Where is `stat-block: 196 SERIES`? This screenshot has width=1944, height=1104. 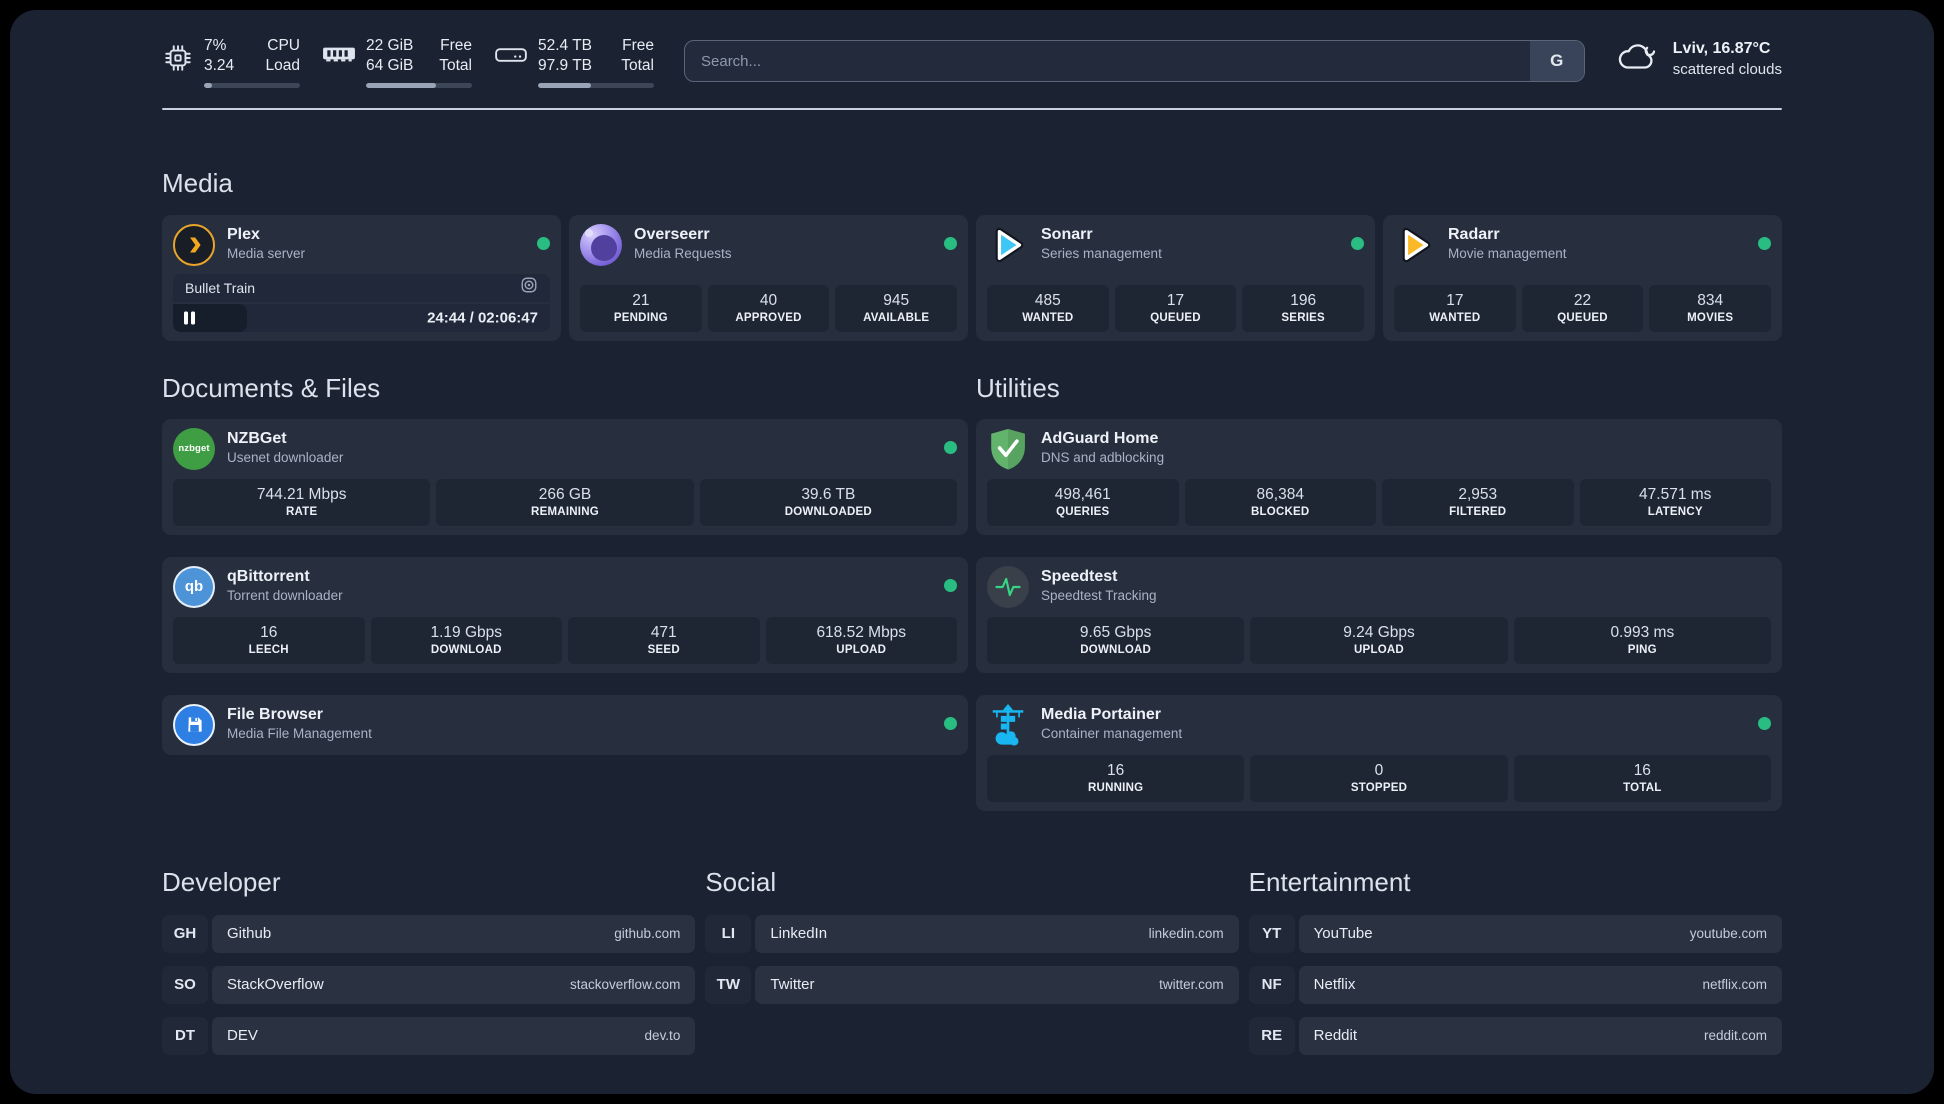 stat-block: 196 SERIES is located at coordinates (1303, 308).